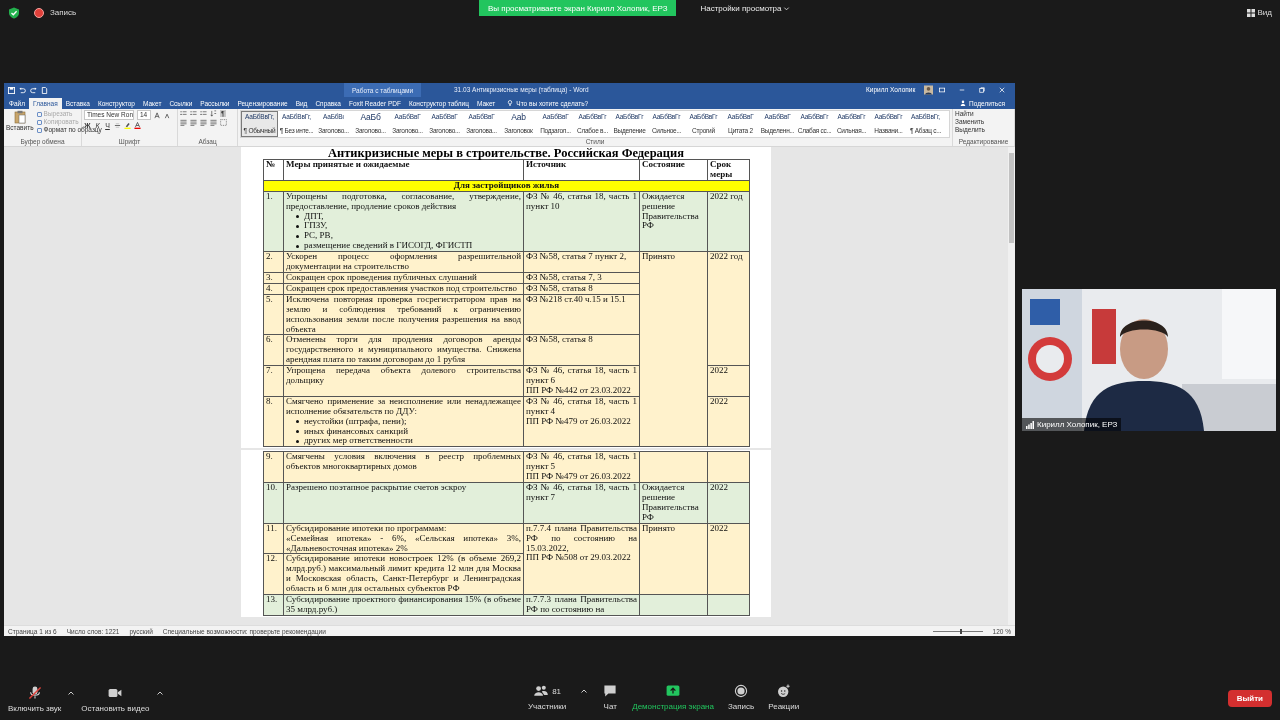  Describe the element at coordinates (510, 103) in the screenshot. I see `lightbulb-icon` at that location.